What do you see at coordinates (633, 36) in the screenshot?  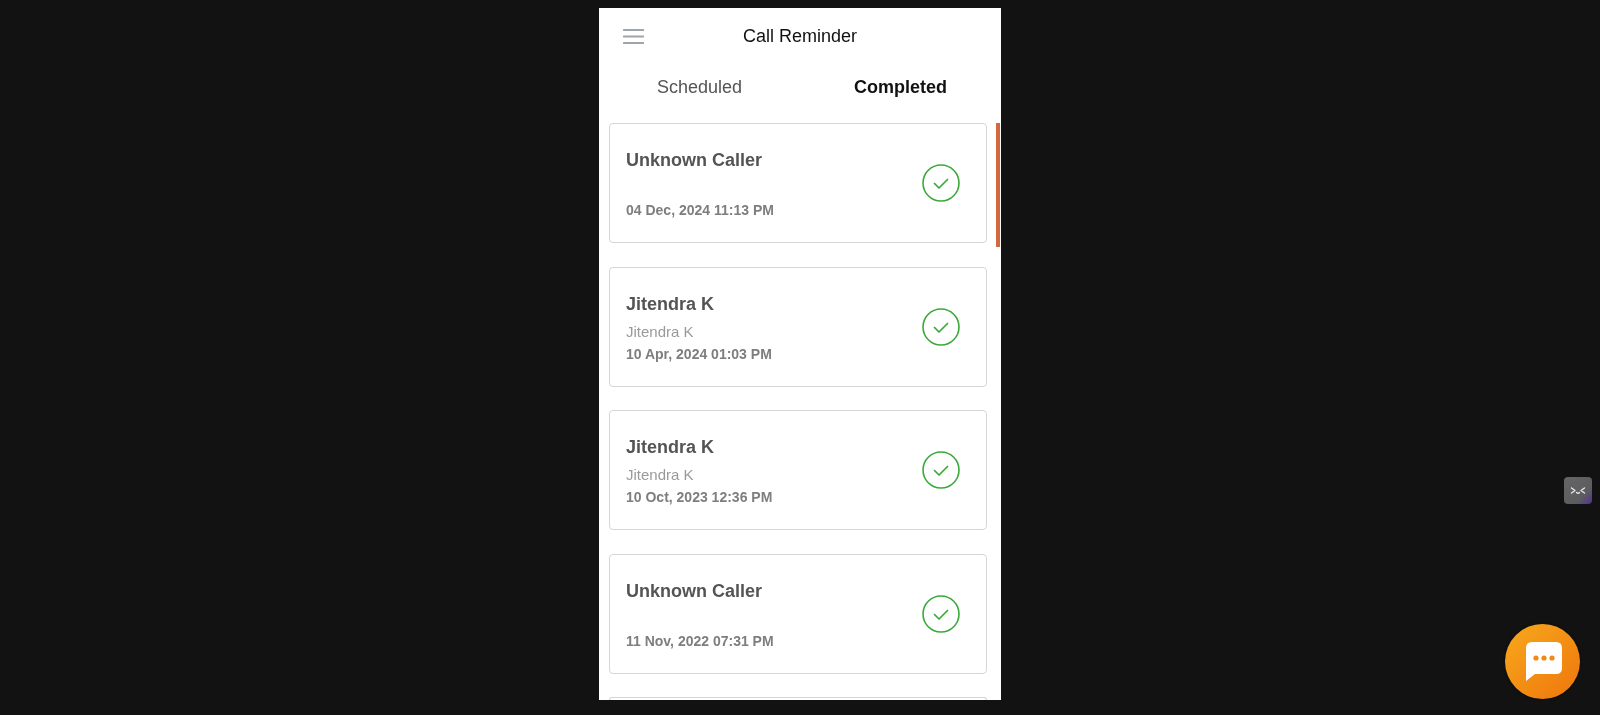 I see `menu-icon` at bounding box center [633, 36].